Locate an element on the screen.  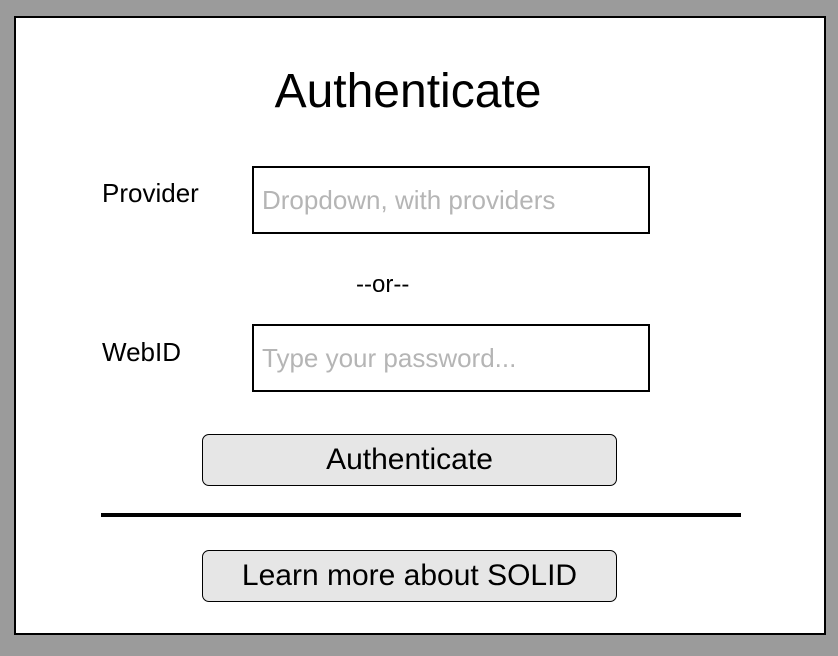
or-separator: --or-- is located at coordinates (383, 284).